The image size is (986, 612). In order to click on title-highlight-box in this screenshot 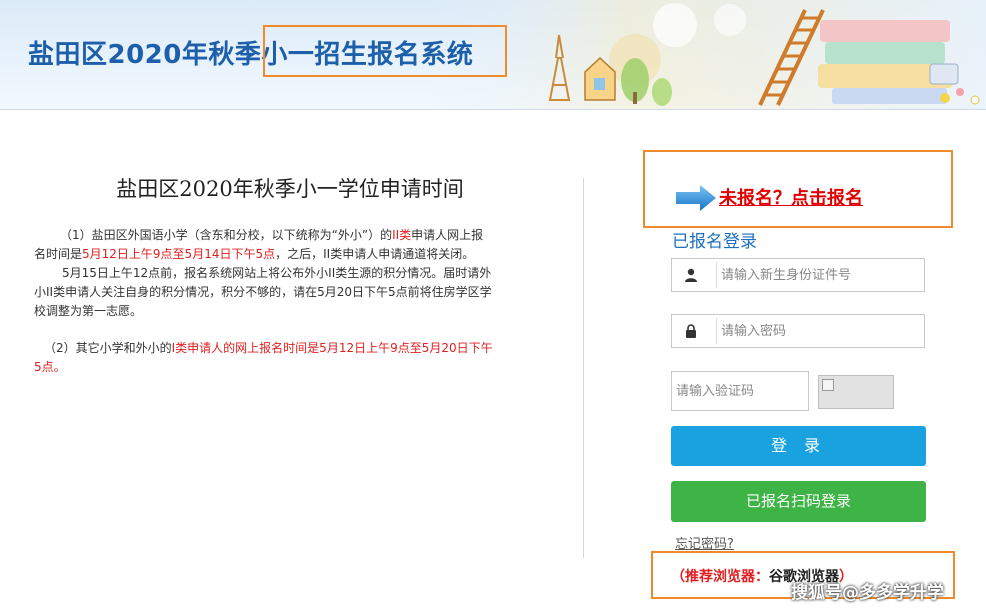, I will do `click(385, 51)`.